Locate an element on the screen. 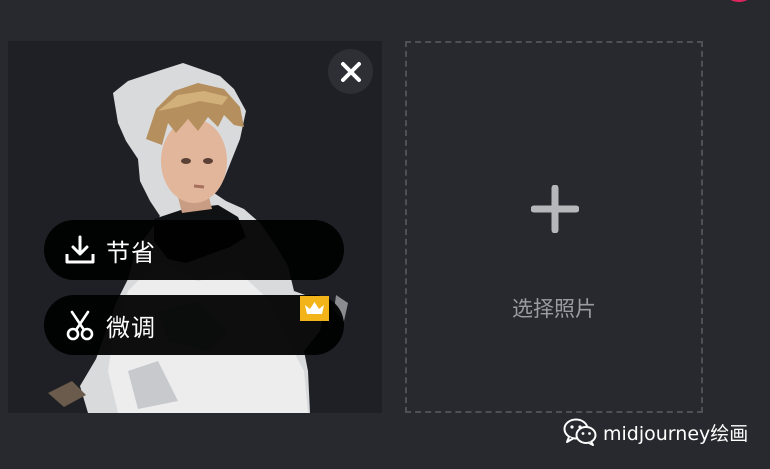 The image size is (770, 469). fine-tune-button: 微调 is located at coordinates (194, 325).